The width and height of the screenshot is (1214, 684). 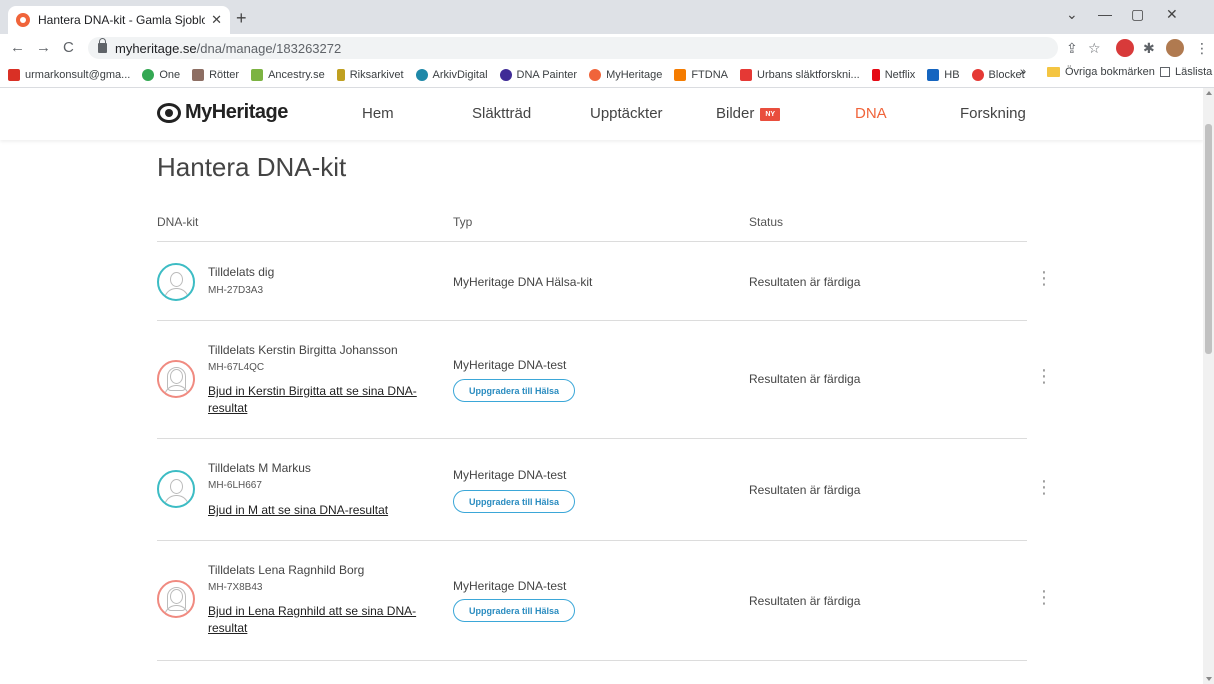 What do you see at coordinates (241, 18) in the screenshot?
I see `new-tab-button: +` at bounding box center [241, 18].